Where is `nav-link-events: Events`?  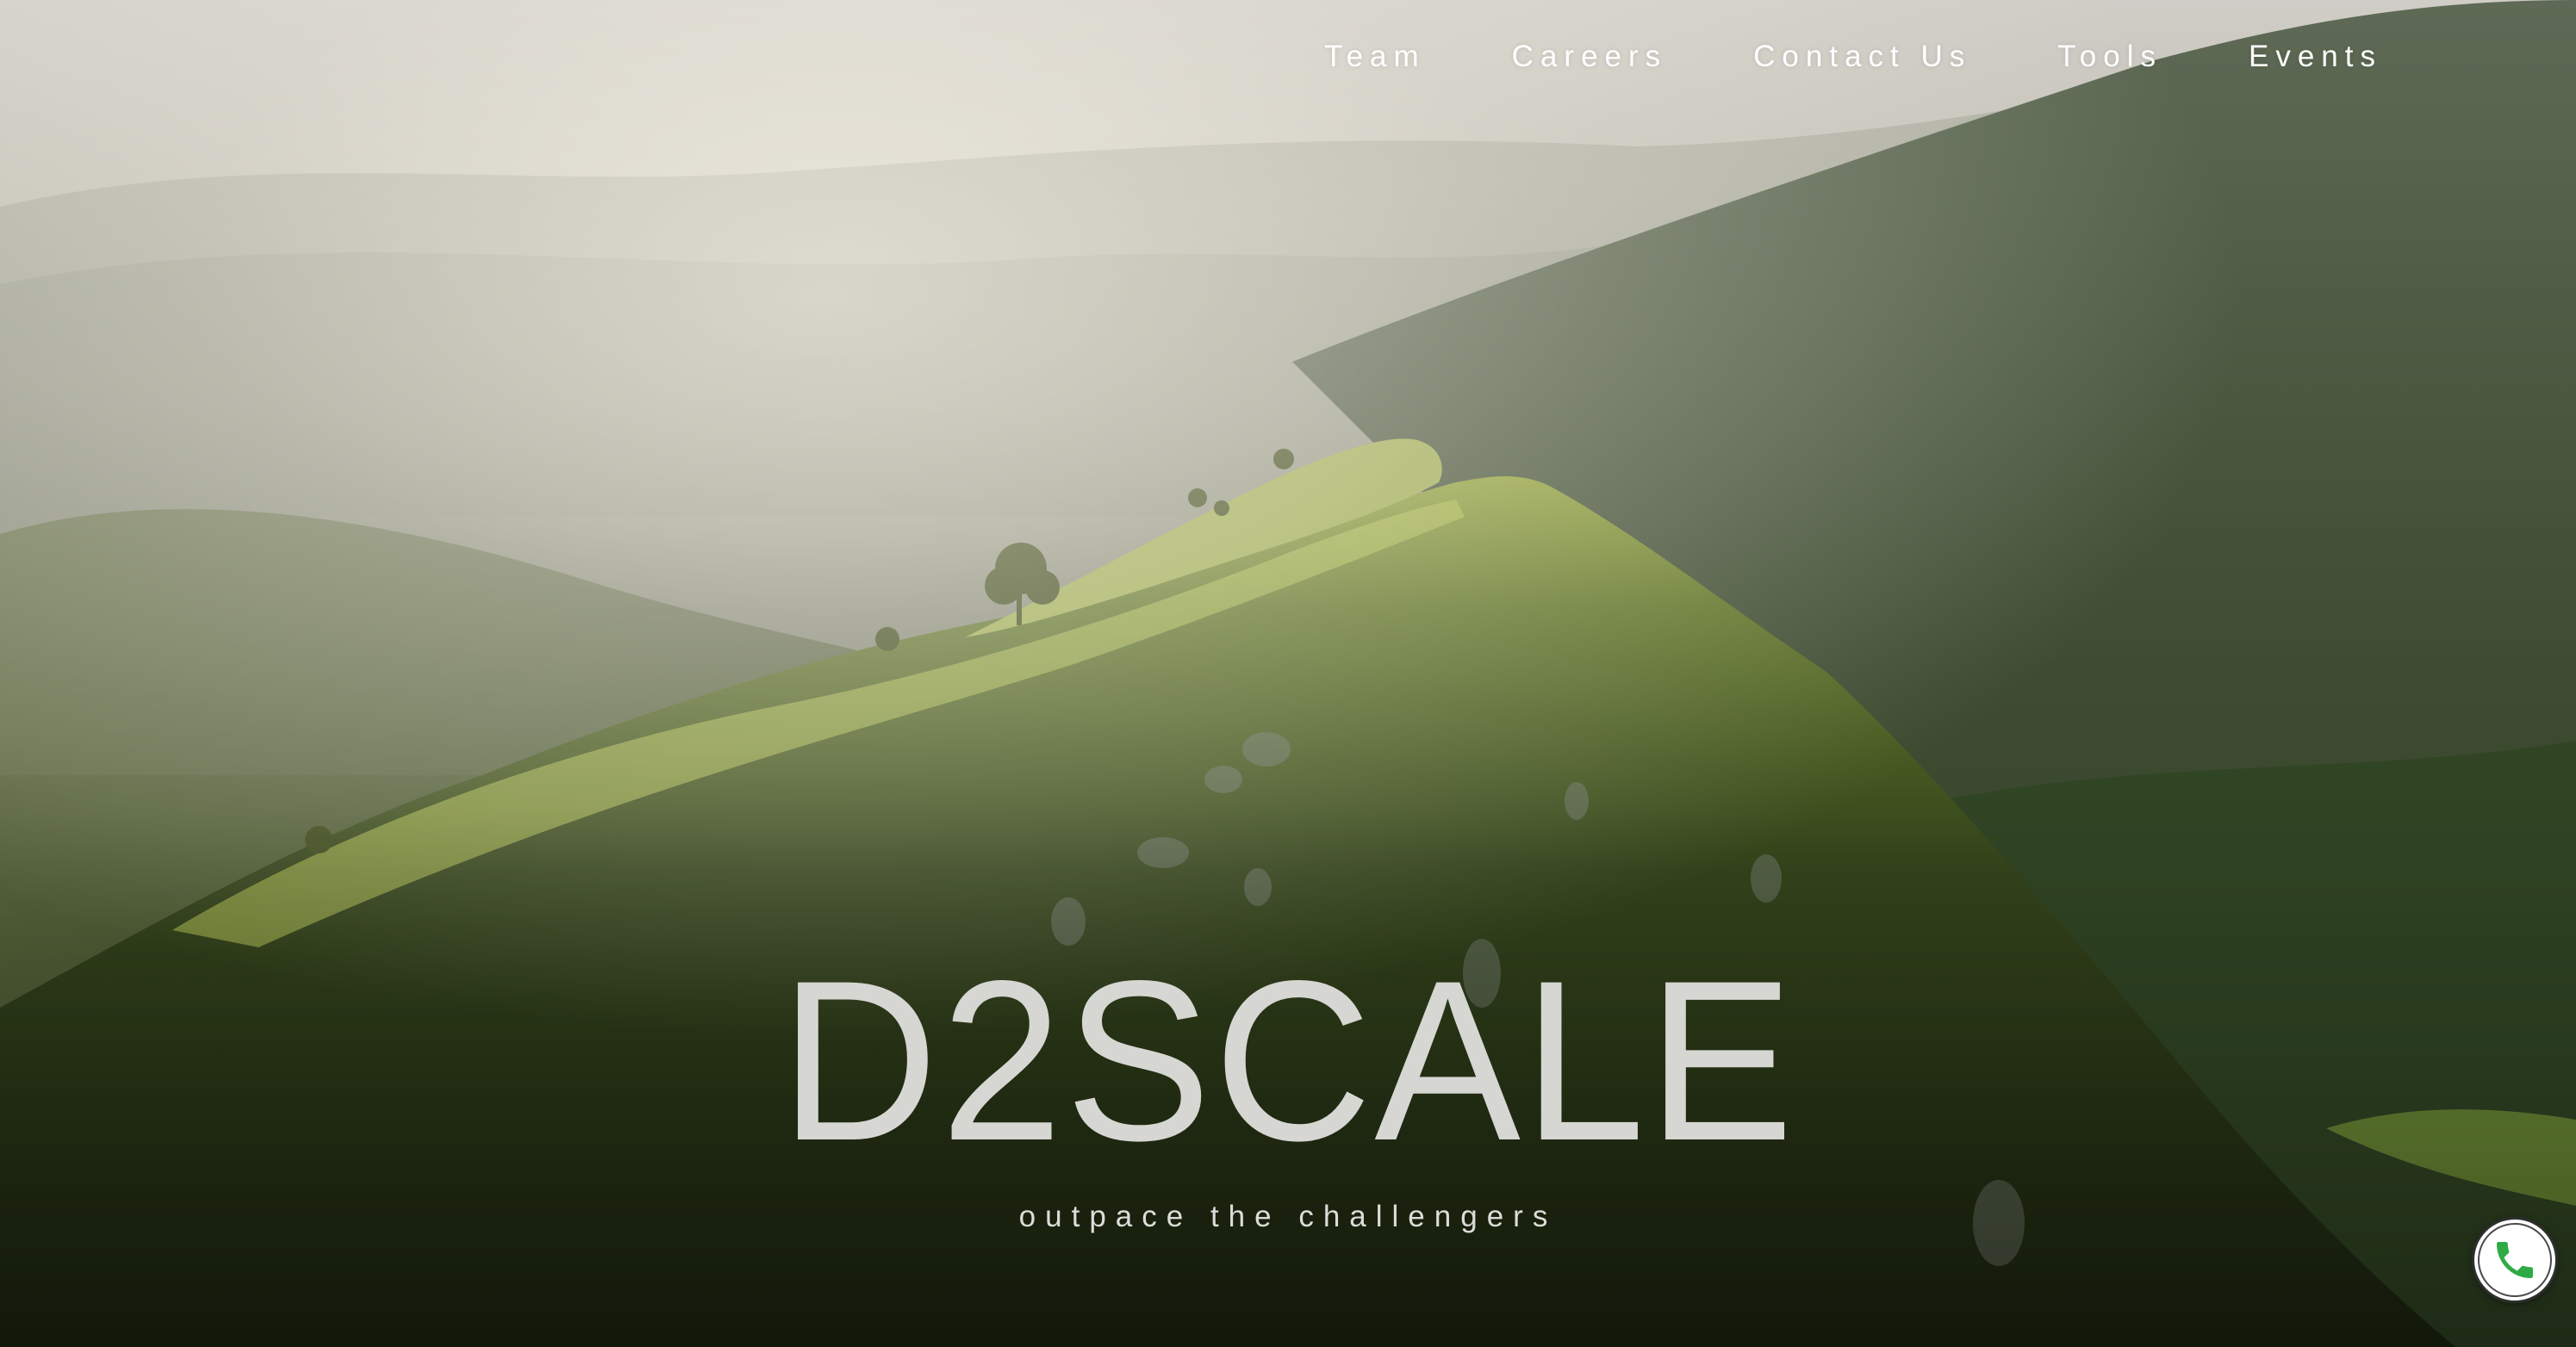 nav-link-events: Events is located at coordinates (2316, 57).